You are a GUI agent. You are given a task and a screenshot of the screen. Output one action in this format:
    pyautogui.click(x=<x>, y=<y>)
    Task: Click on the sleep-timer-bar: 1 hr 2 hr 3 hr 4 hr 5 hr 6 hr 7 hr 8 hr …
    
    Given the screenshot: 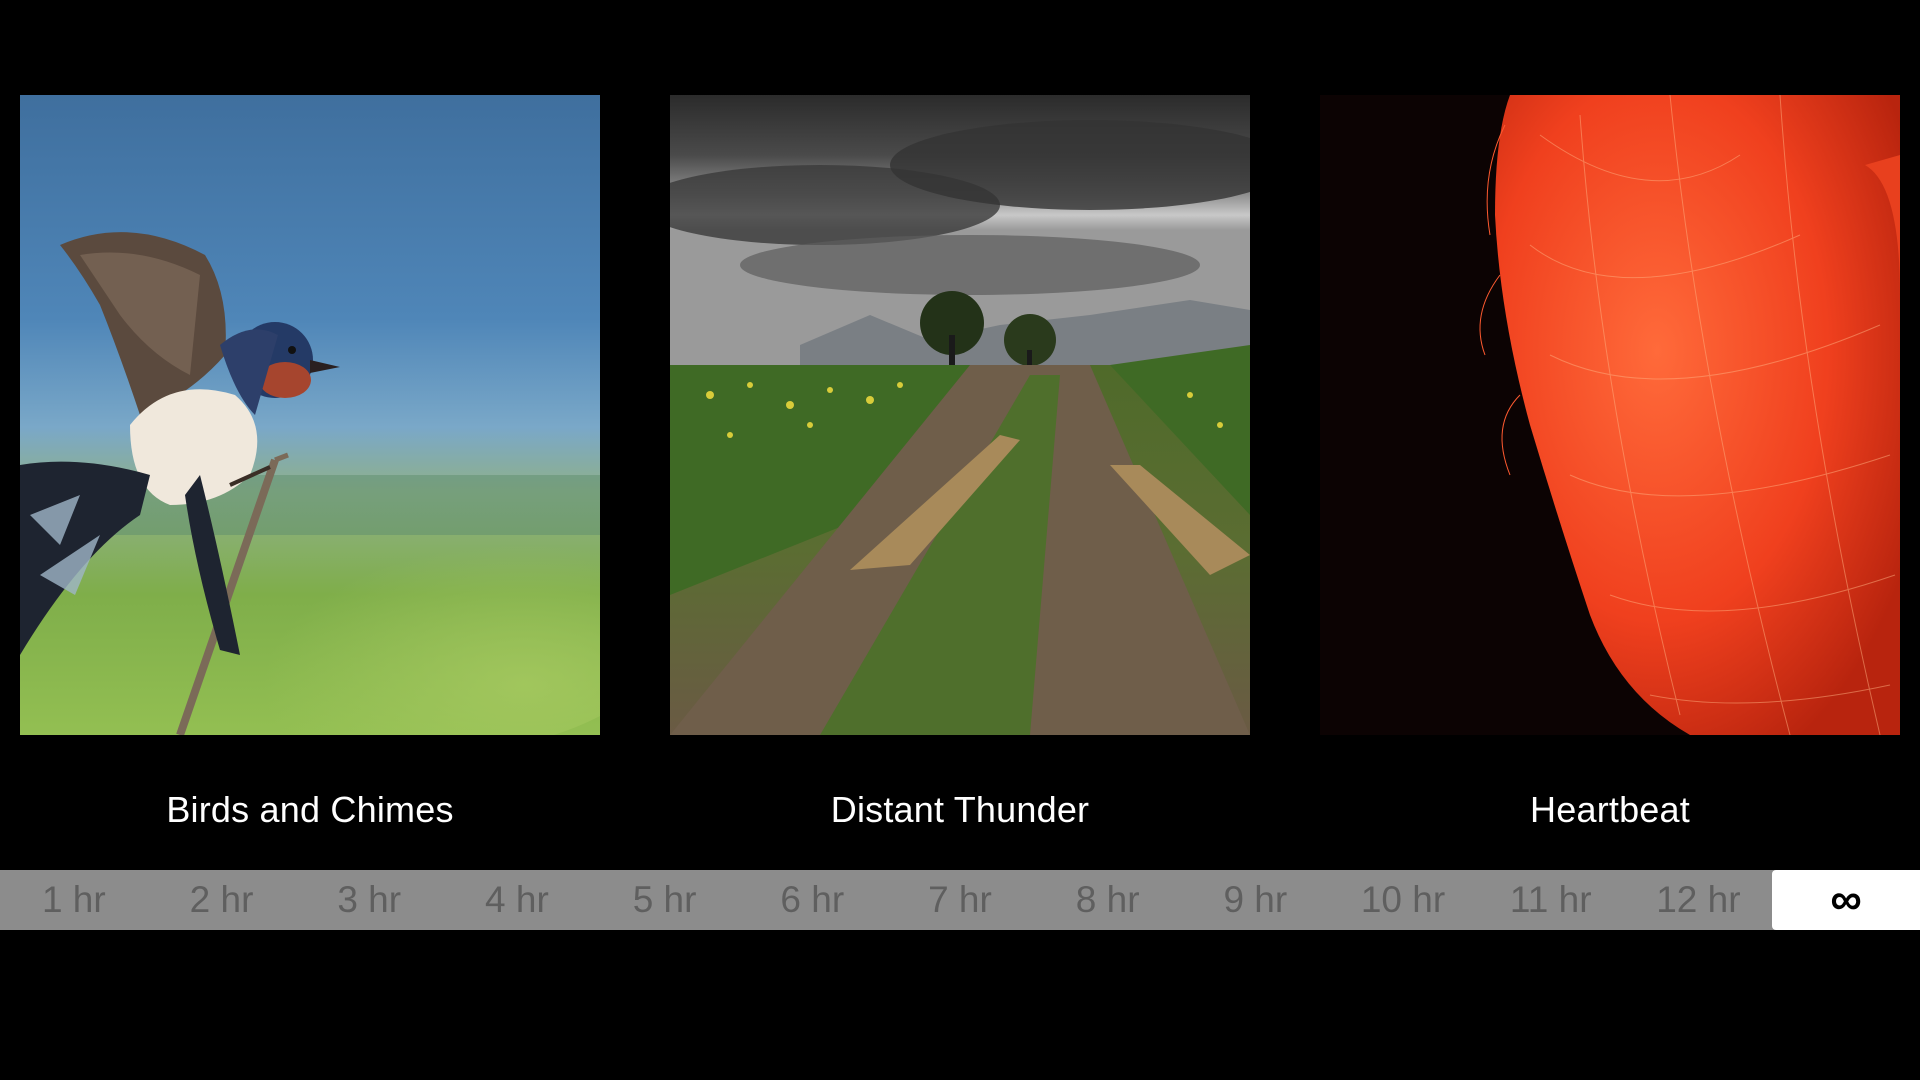 What is the action you would take?
    pyautogui.click(x=960, y=900)
    